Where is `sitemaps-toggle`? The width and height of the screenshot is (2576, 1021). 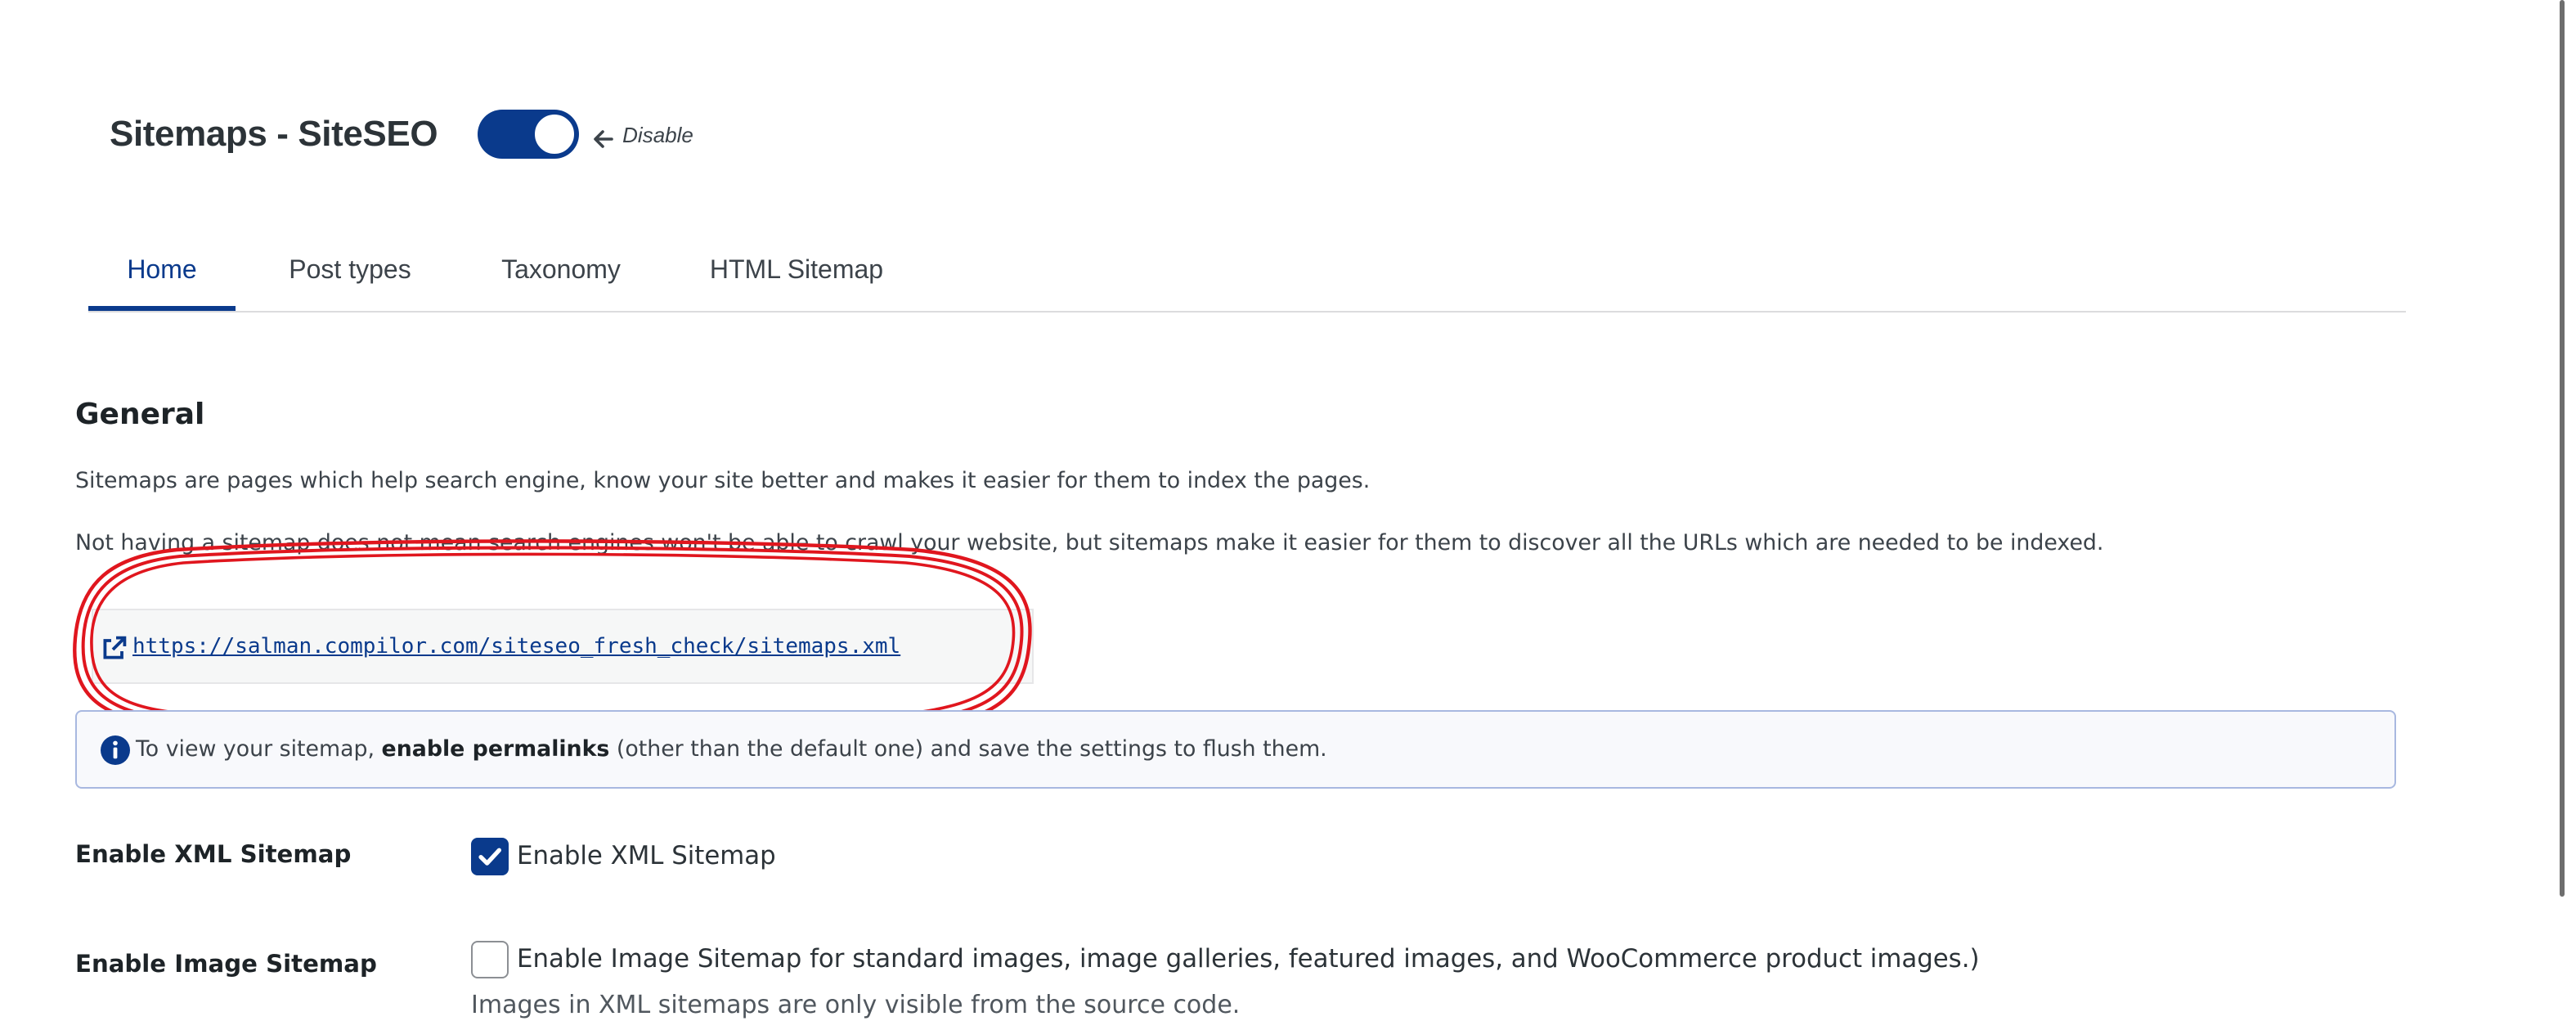
sitemaps-toggle is located at coordinates (528, 134).